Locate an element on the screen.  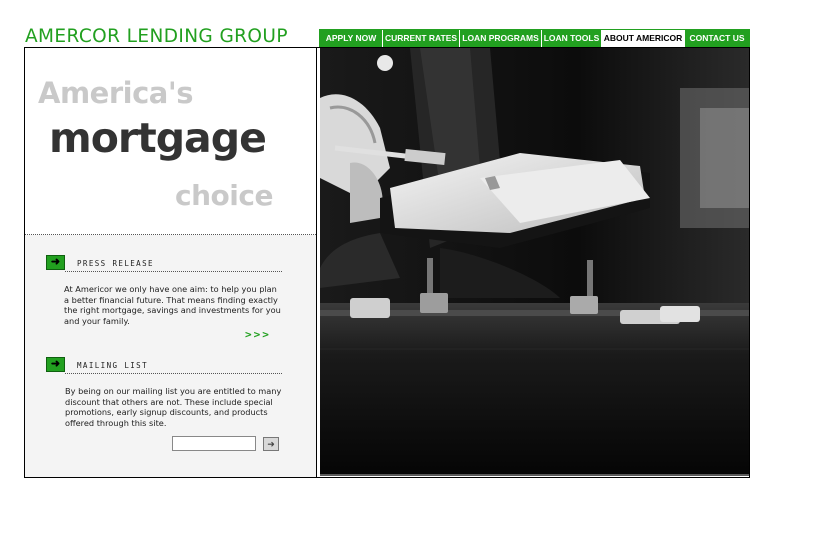
brand-logo: AMERCOR LENDING GROUP is located at coordinates (171, 37).